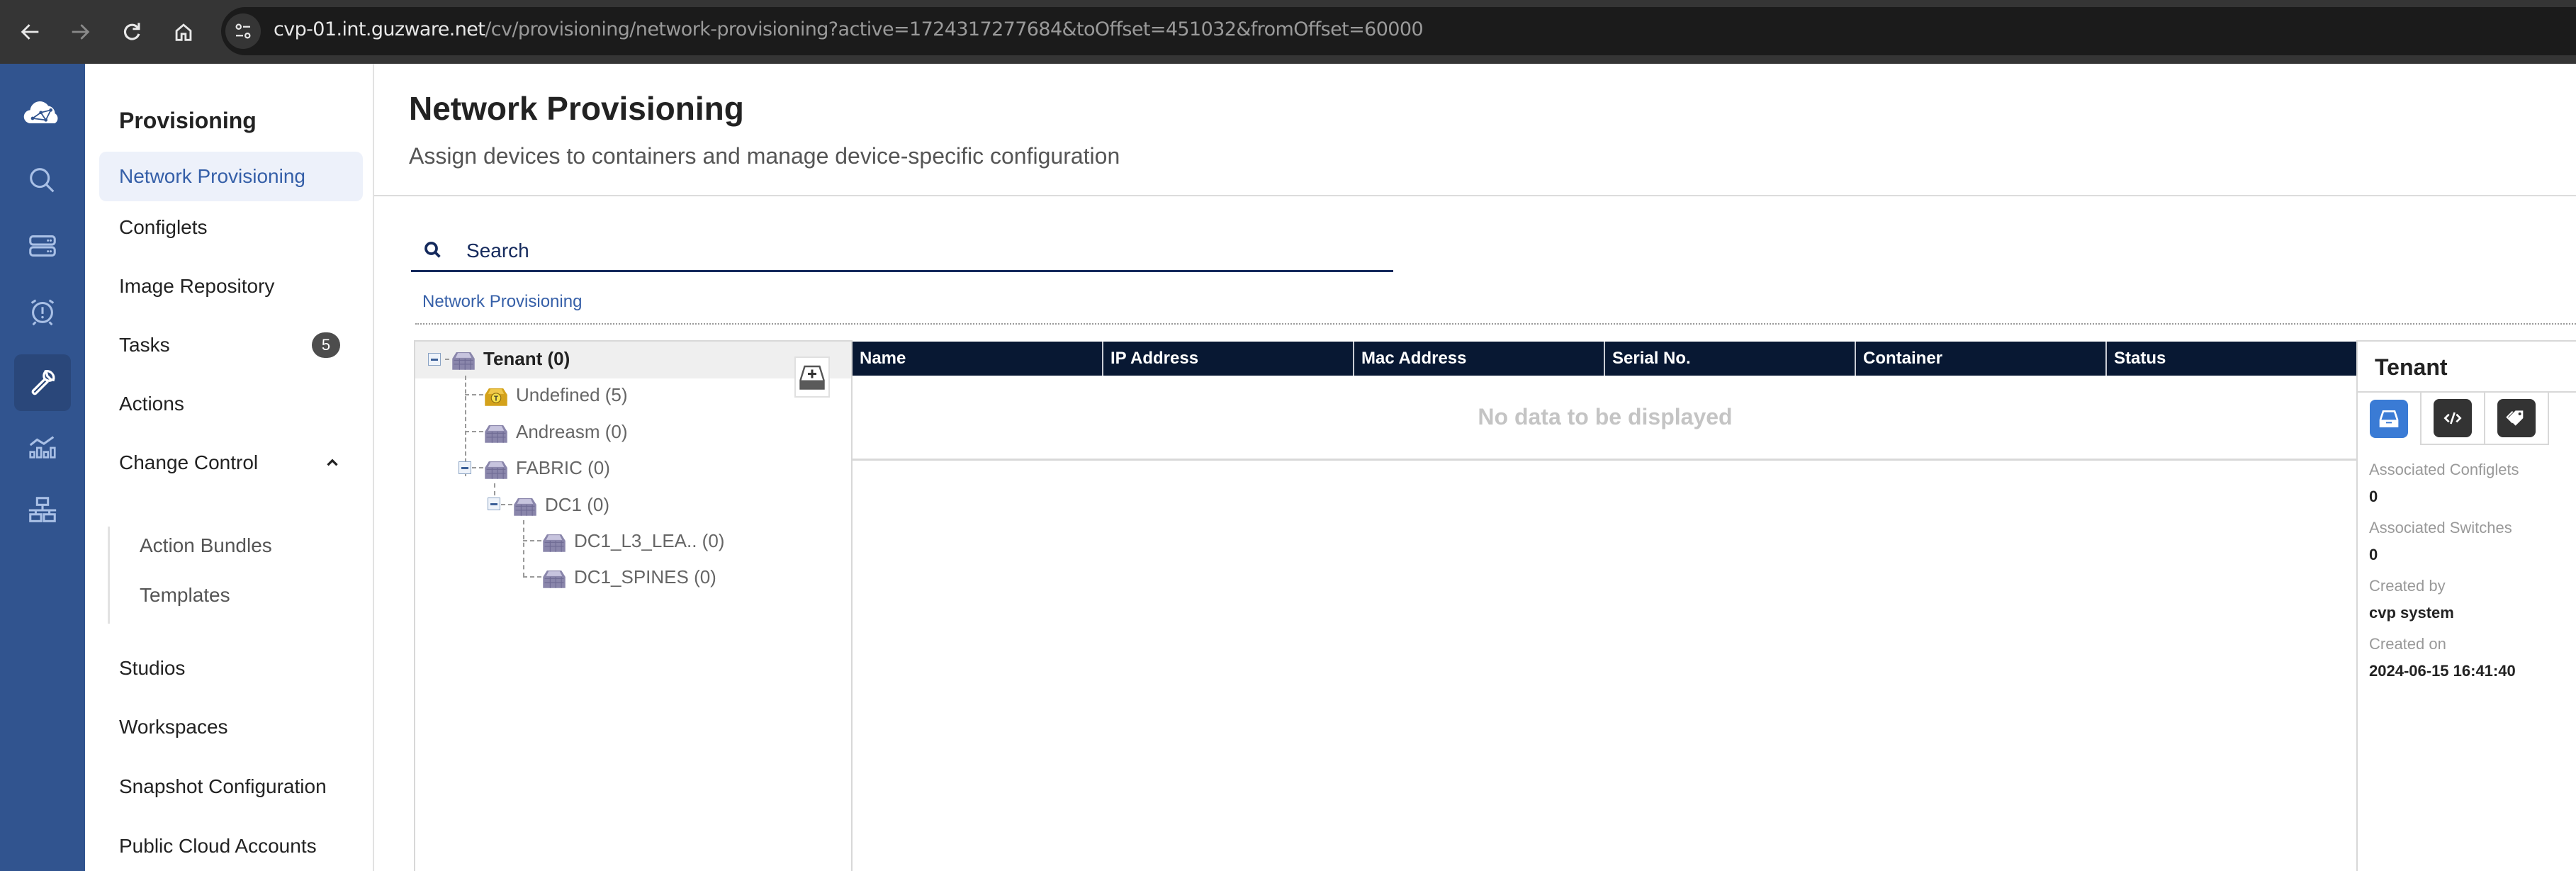 The image size is (2576, 871). I want to click on container-info-icon, so click(2389, 418).